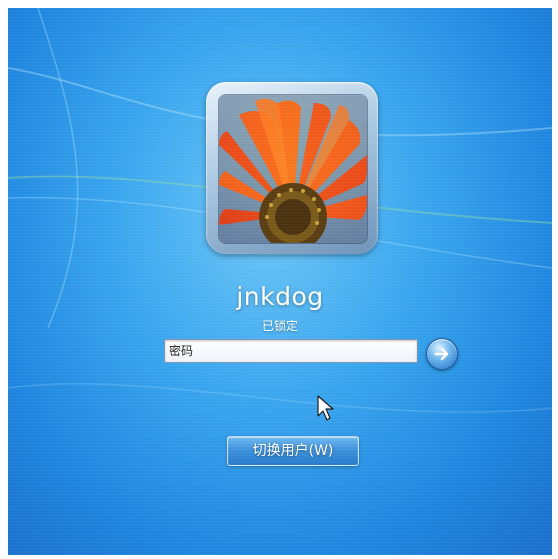 The height and width of the screenshot is (559, 558). Describe the element at coordinates (293, 451) in the screenshot. I see `switch-user-button: 切换用户(W)` at that location.